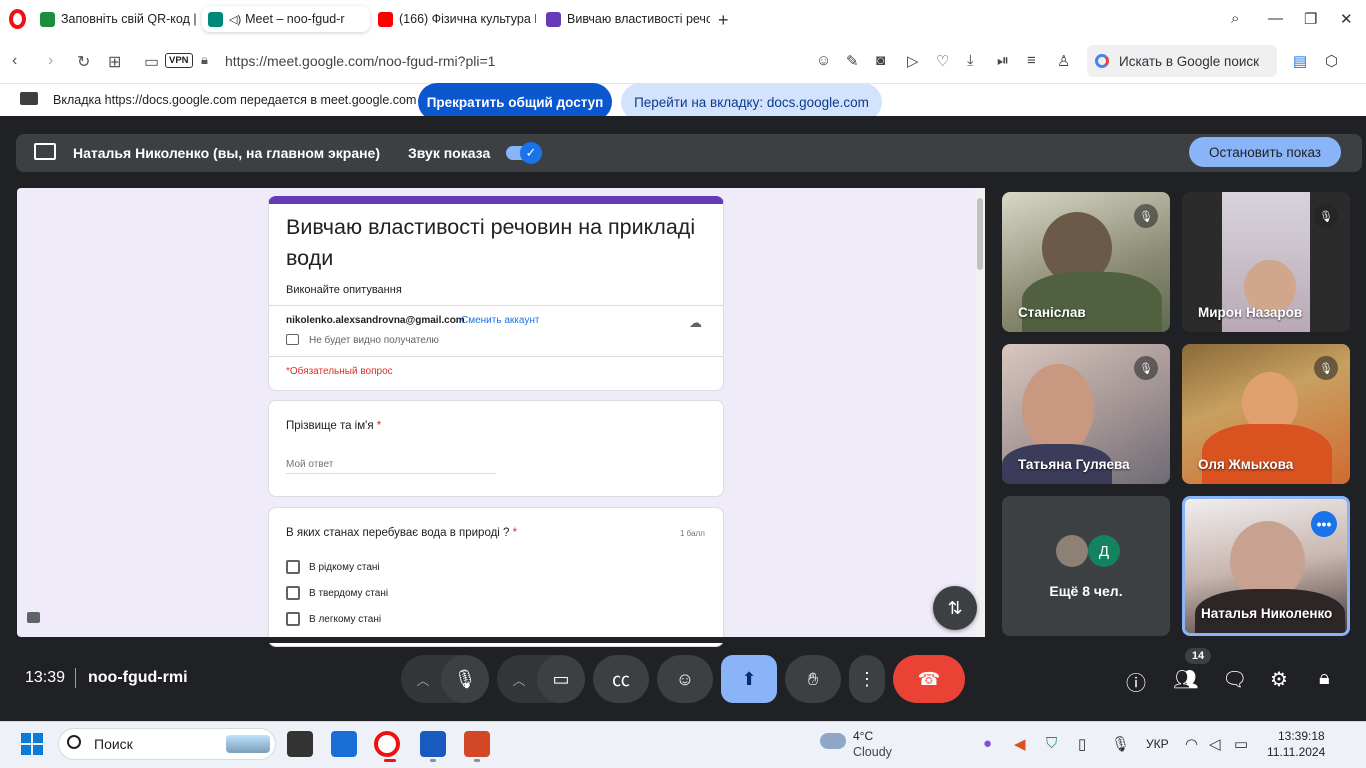  Describe the element at coordinates (1301, 736) in the screenshot. I see `clock-time: 13:39:18` at that location.